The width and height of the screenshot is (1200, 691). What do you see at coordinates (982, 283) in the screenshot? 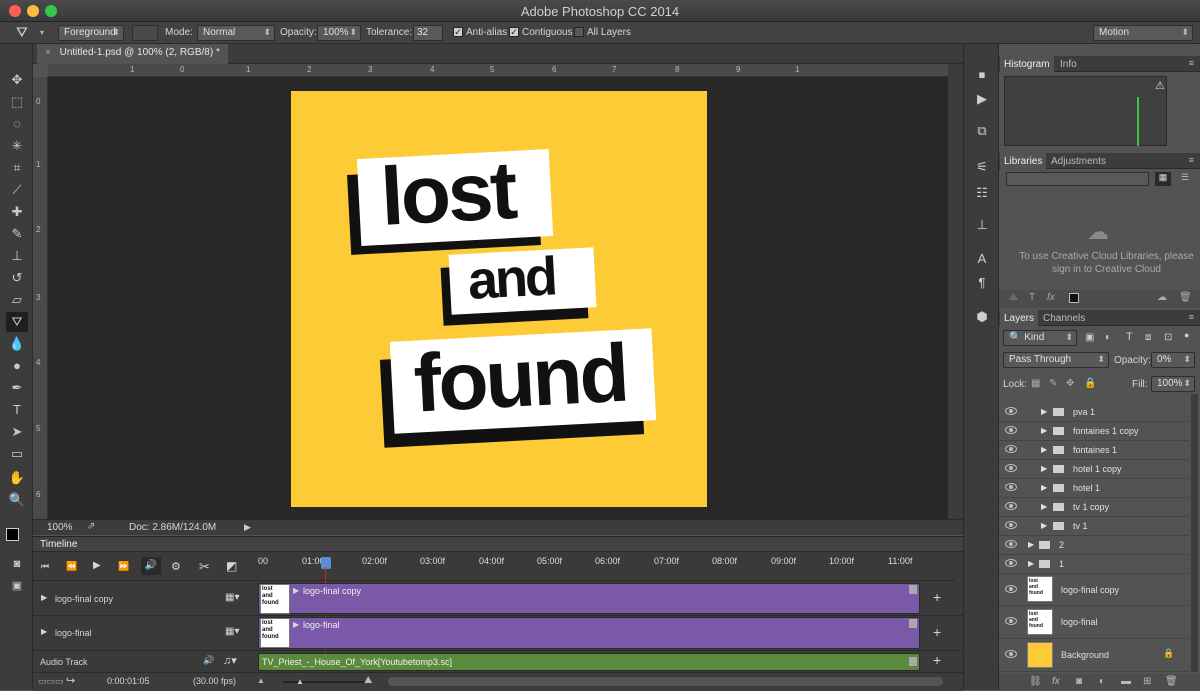
I see `paragraph-panel-icon: ¶` at bounding box center [982, 283].